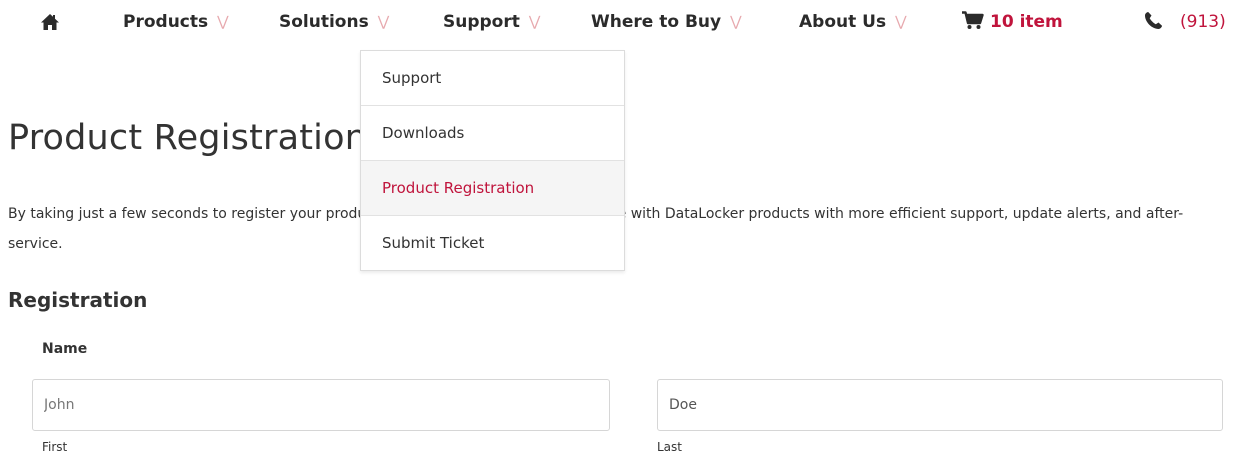  Describe the element at coordinates (492, 243) in the screenshot. I see `dropdown-item-submit-ticket: Submit Ticket` at that location.